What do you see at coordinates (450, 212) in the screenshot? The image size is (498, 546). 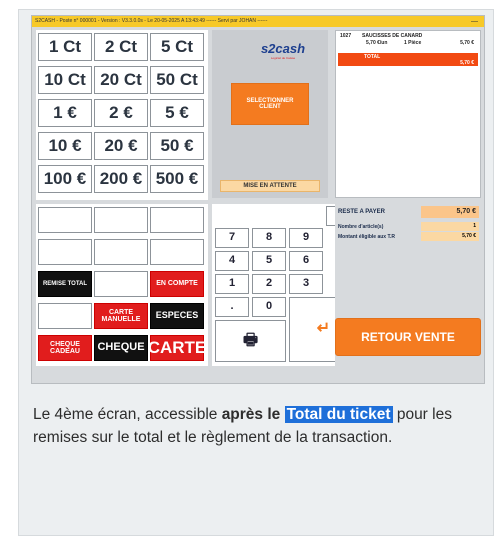 I see `reste-a-payer-value: 5,70 €` at bounding box center [450, 212].